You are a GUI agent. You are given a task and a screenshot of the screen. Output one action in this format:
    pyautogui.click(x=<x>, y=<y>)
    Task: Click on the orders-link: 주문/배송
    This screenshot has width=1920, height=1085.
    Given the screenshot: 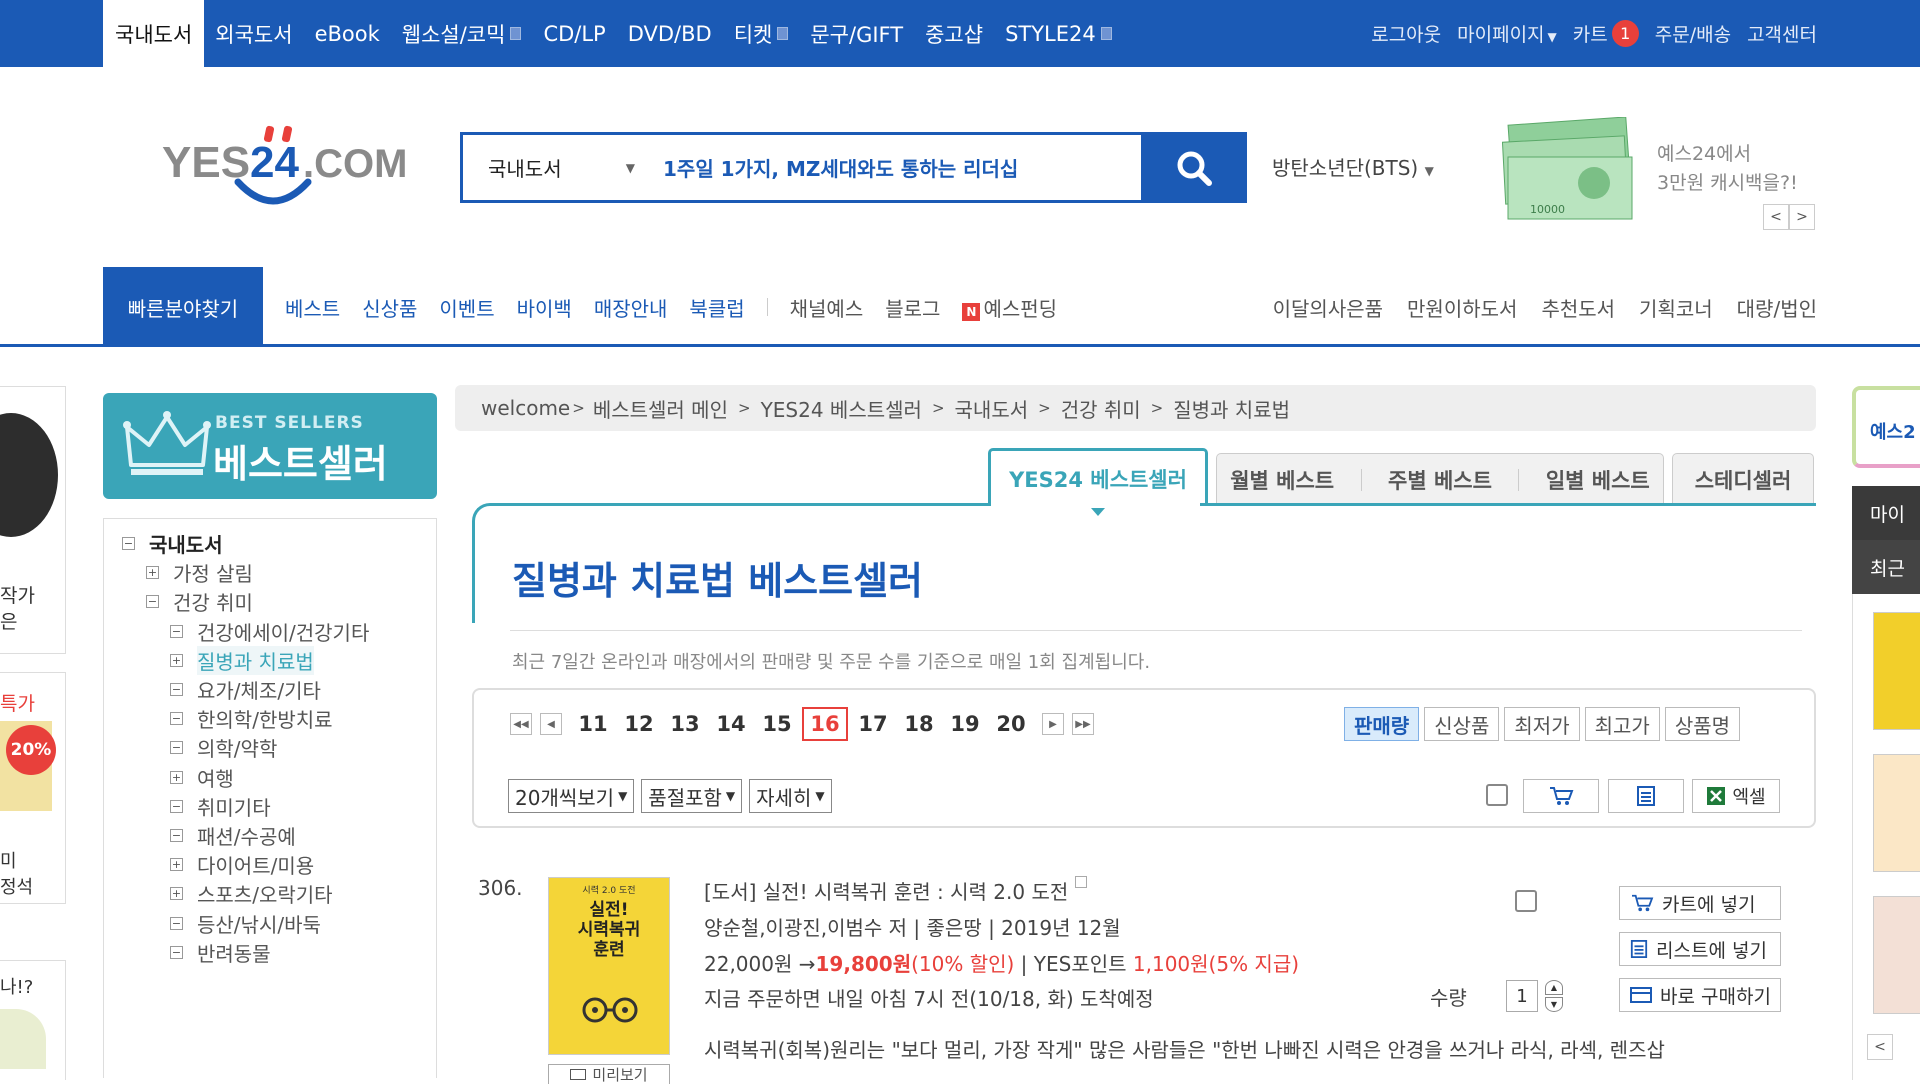 What is the action you would take?
    pyautogui.click(x=1693, y=33)
    